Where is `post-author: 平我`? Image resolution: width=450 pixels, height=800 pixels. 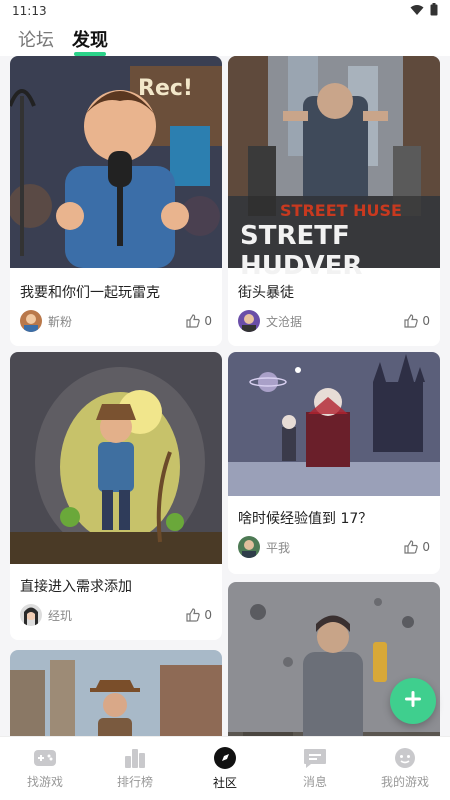
post-author: 平我 is located at coordinates (264, 547).